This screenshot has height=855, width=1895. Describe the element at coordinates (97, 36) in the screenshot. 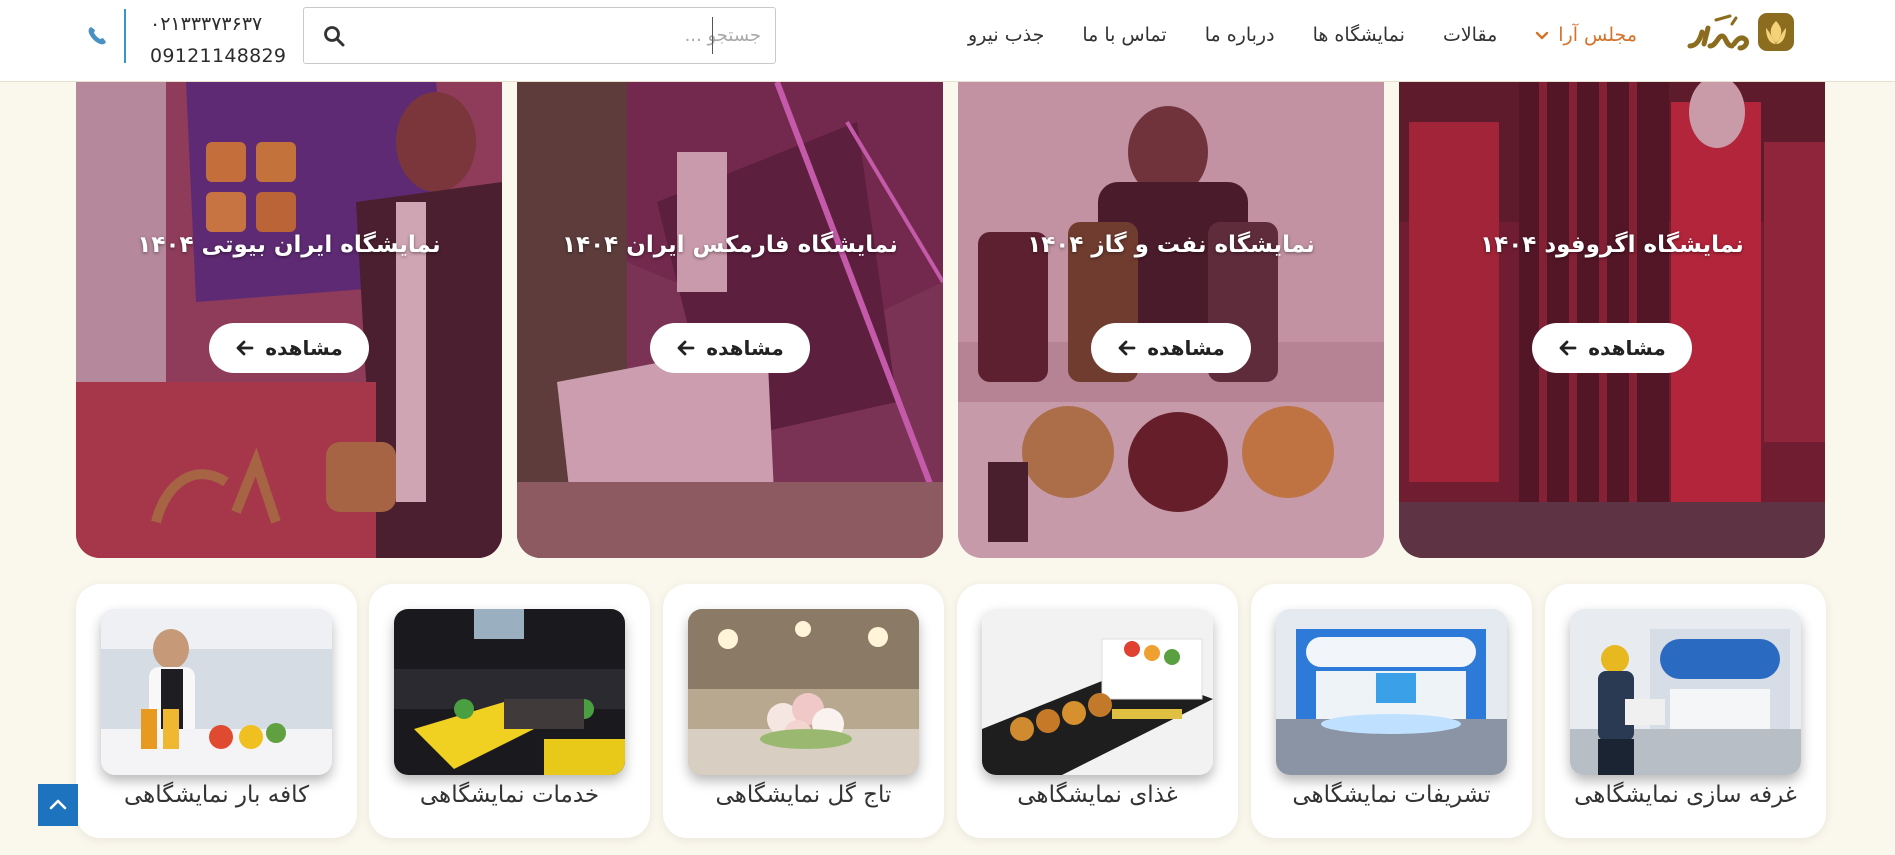

I see `phone-icon` at that location.